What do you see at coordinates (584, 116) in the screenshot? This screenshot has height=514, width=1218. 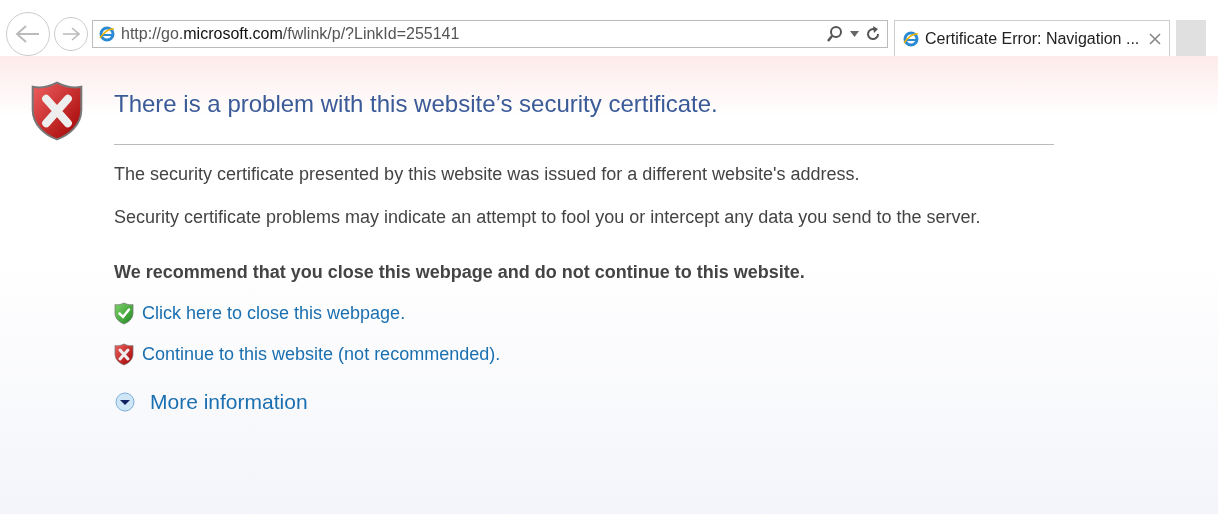 I see `page-title: There is a problem with this website’s security certificate.` at bounding box center [584, 116].